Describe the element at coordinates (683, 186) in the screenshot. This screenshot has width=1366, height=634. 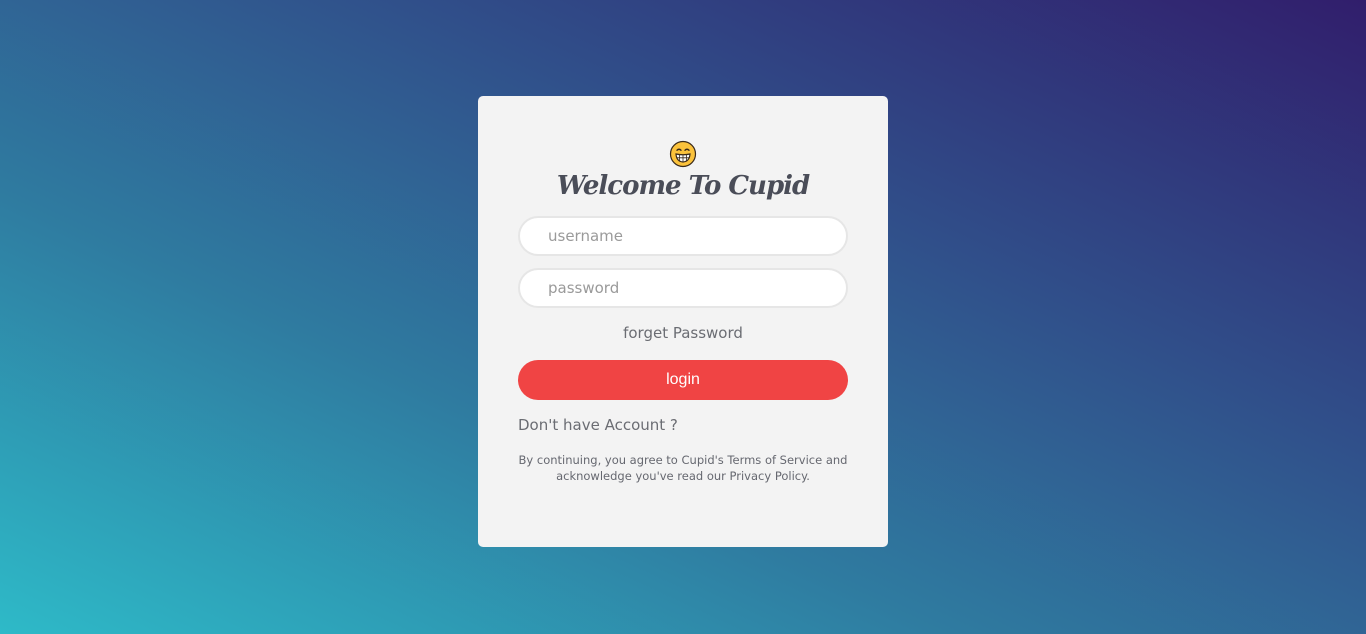
I see `welcome-title: Welcome To Cupid` at that location.